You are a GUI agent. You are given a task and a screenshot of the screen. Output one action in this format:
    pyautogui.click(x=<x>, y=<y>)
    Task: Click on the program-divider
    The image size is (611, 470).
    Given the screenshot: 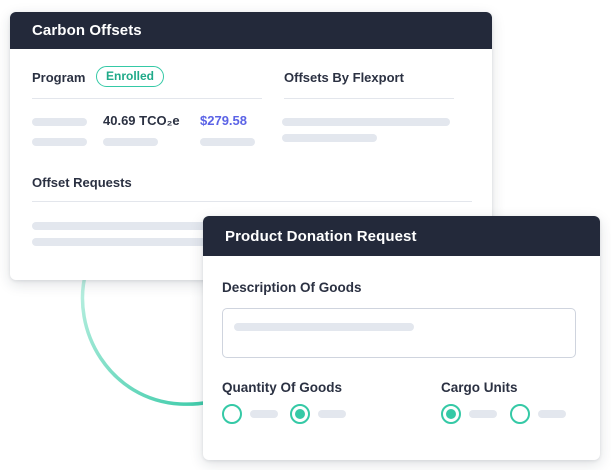 What is the action you would take?
    pyautogui.click(x=147, y=98)
    